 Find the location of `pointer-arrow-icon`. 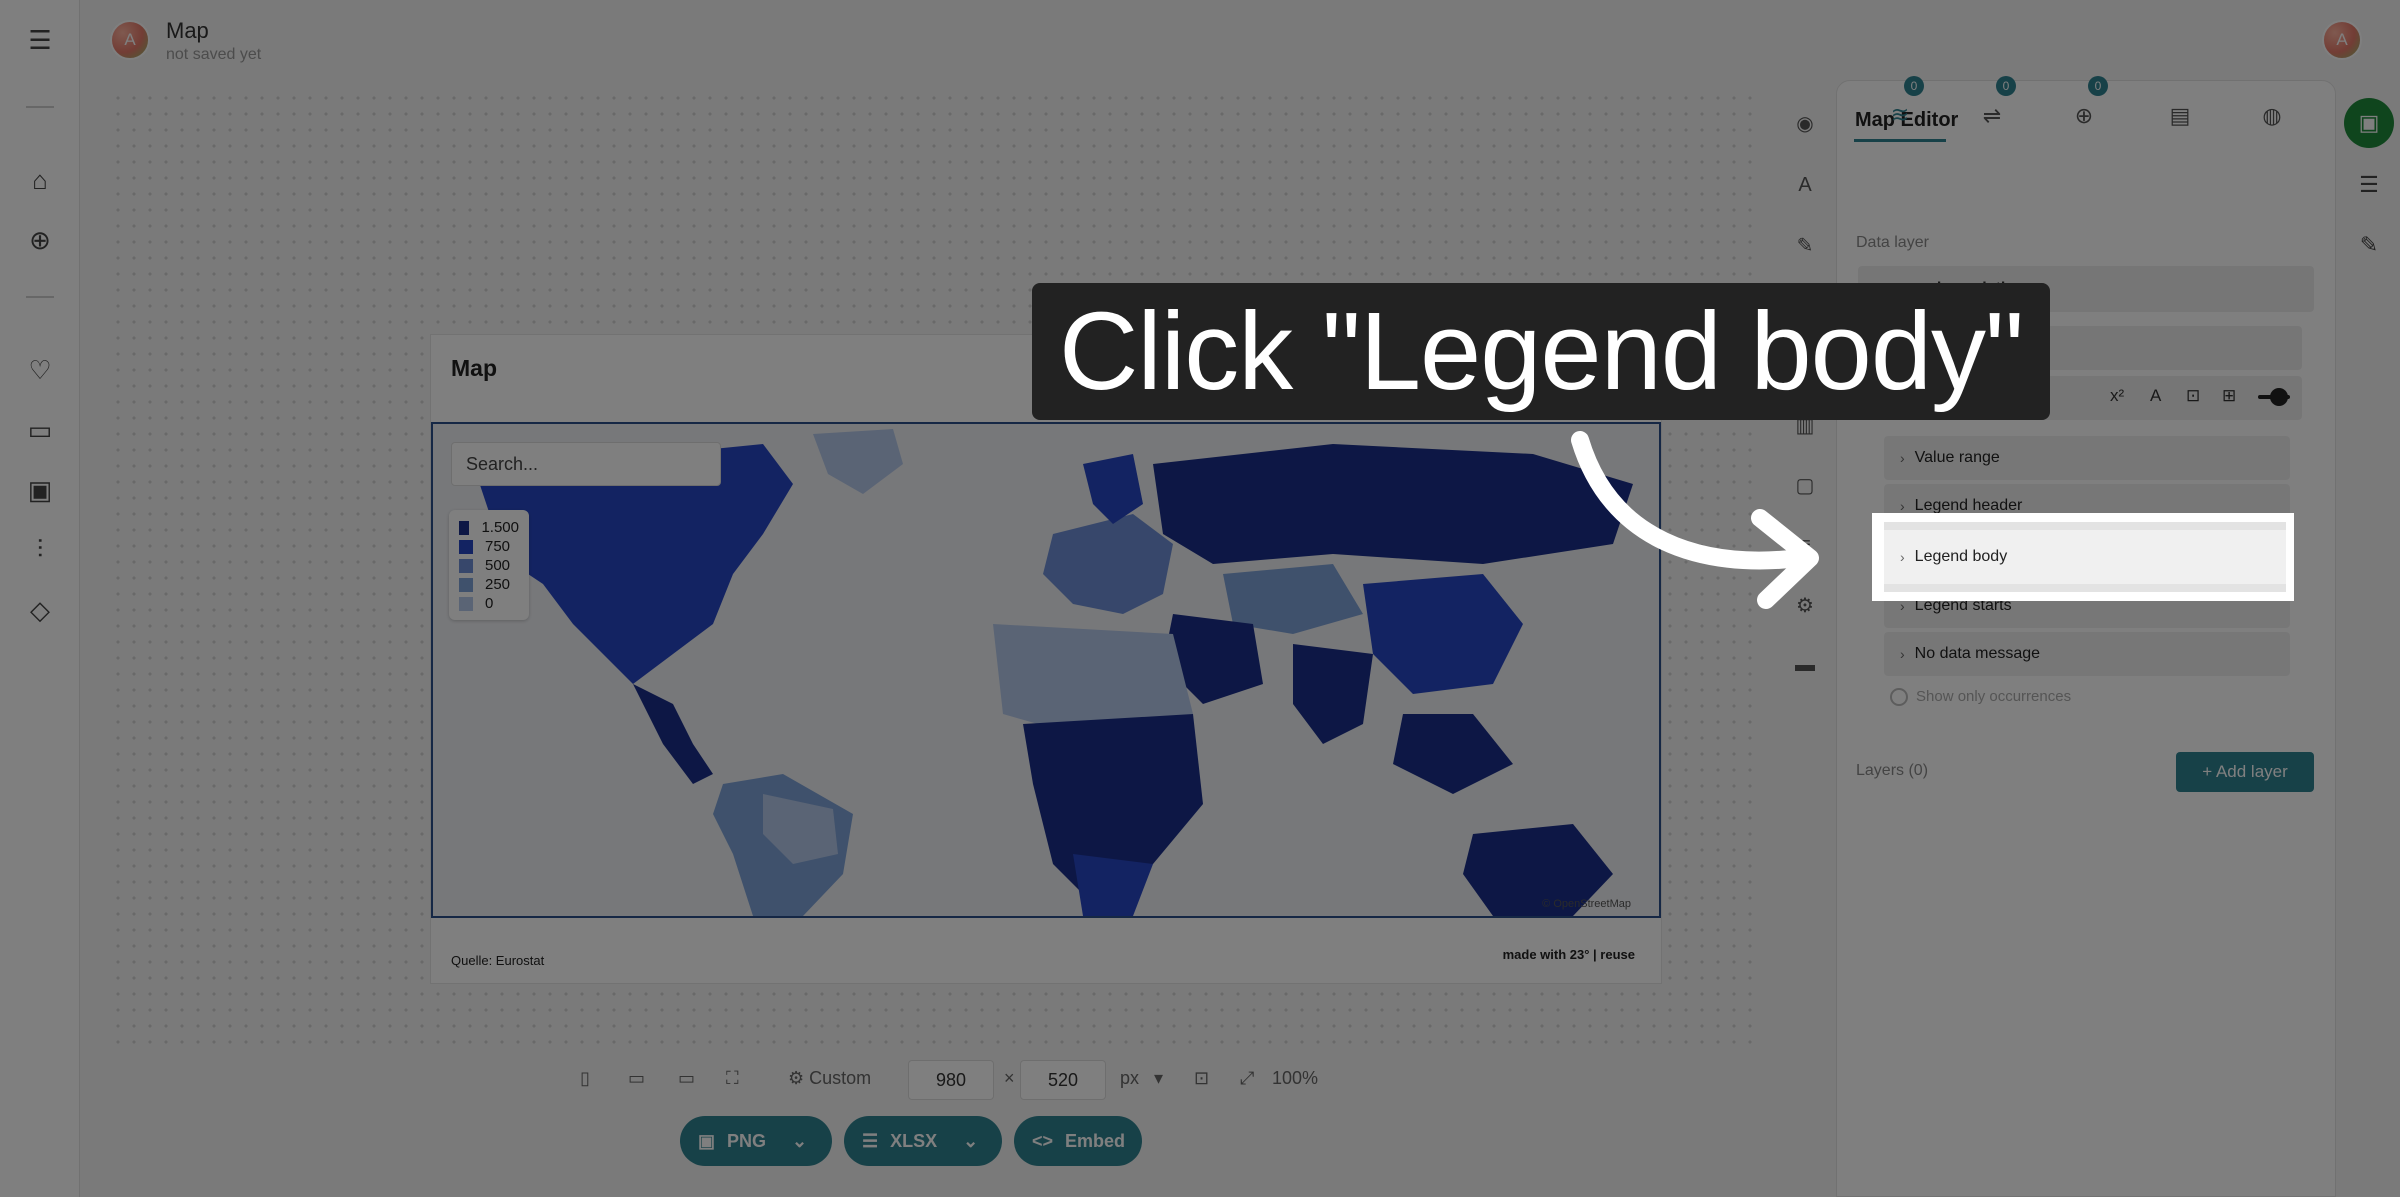

pointer-arrow-icon is located at coordinates (1695, 520).